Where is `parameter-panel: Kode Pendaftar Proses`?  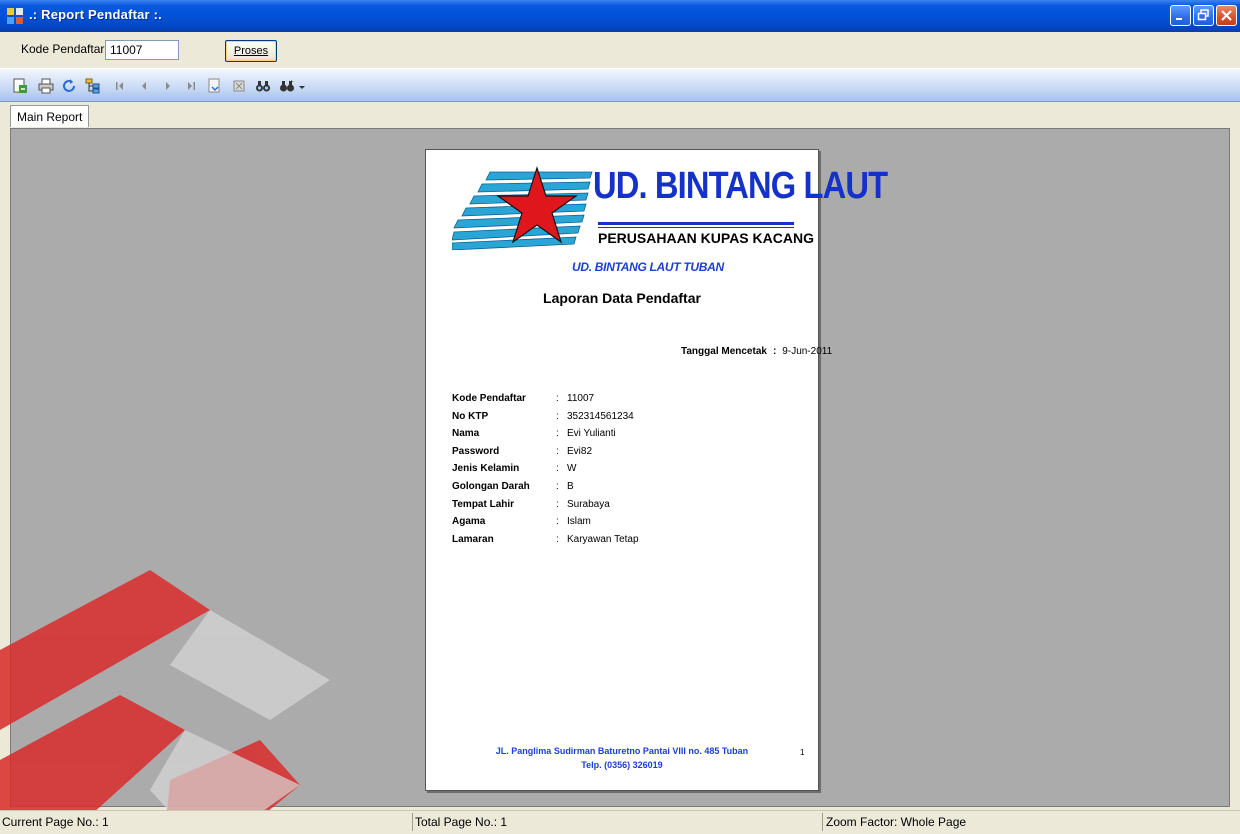 parameter-panel: Kode Pendaftar Proses is located at coordinates (620, 50).